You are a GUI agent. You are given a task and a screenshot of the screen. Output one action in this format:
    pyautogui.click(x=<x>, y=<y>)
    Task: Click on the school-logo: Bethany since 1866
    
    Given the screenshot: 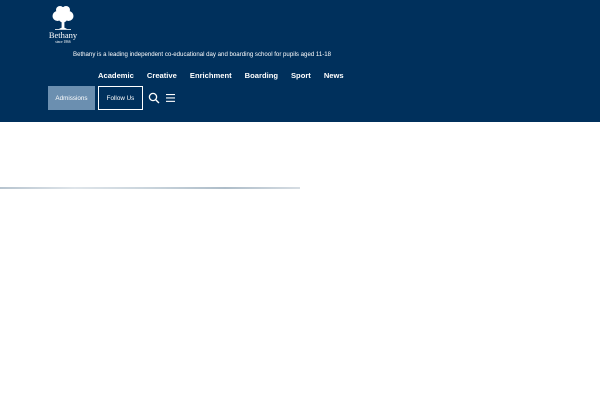 What is the action you would take?
    pyautogui.click(x=63, y=26)
    